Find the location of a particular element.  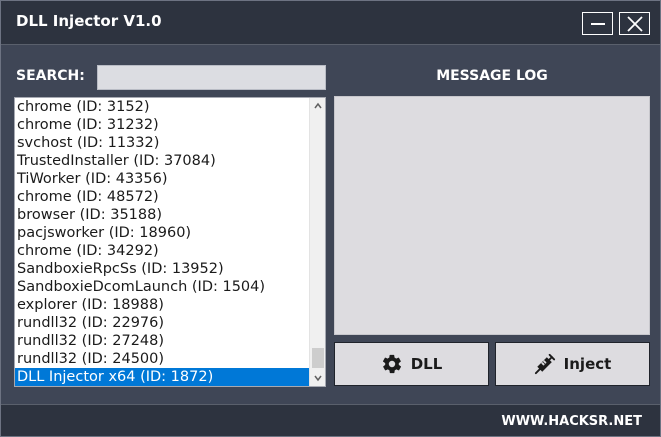

scroll-thumb is located at coordinates (318, 358).